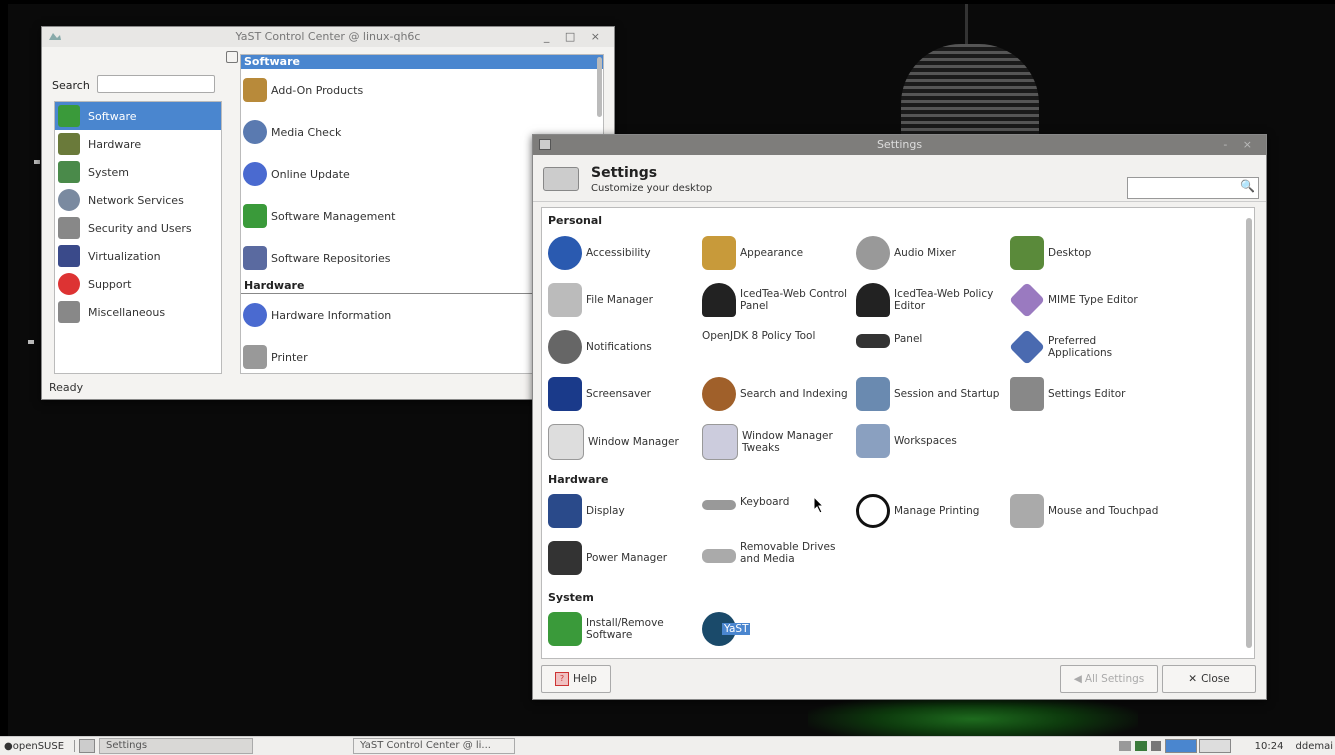 This screenshot has height=755, width=1335. I want to click on item-mouse-and-touchpad: Mouse and Touchpad, so click(1085, 511).